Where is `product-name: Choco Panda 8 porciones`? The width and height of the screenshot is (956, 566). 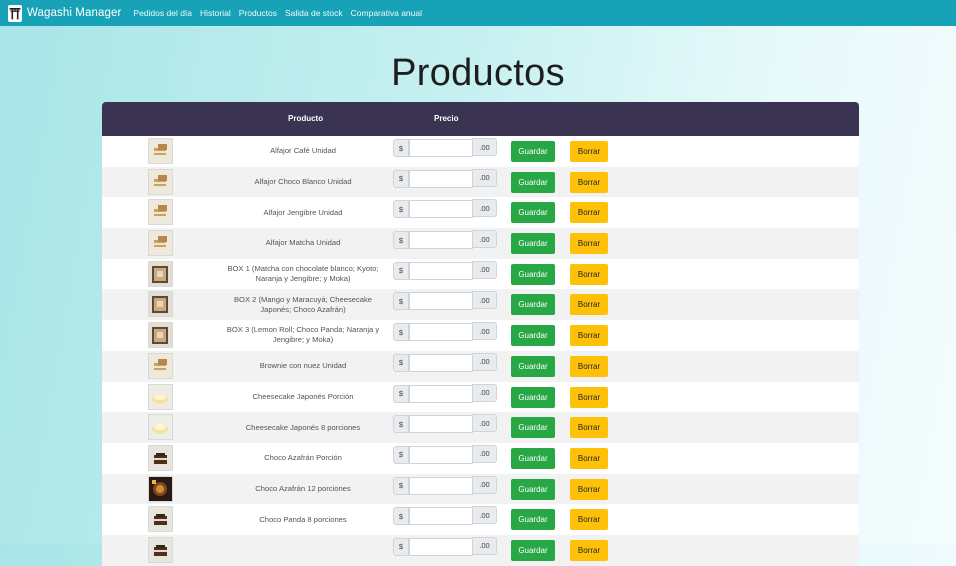 product-name: Choco Panda 8 porciones is located at coordinates (303, 519).